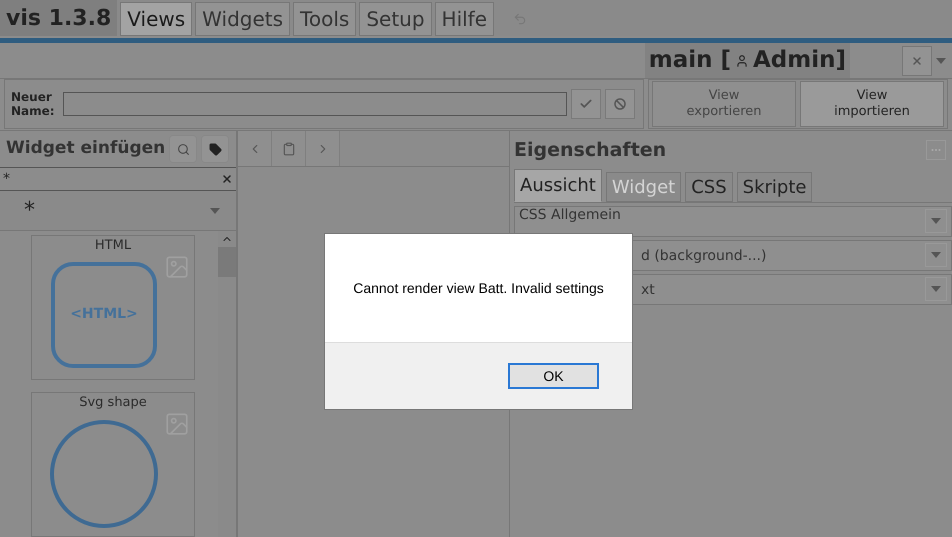 The image size is (952, 537). Describe the element at coordinates (553, 376) in the screenshot. I see `ok-button: OK` at that location.